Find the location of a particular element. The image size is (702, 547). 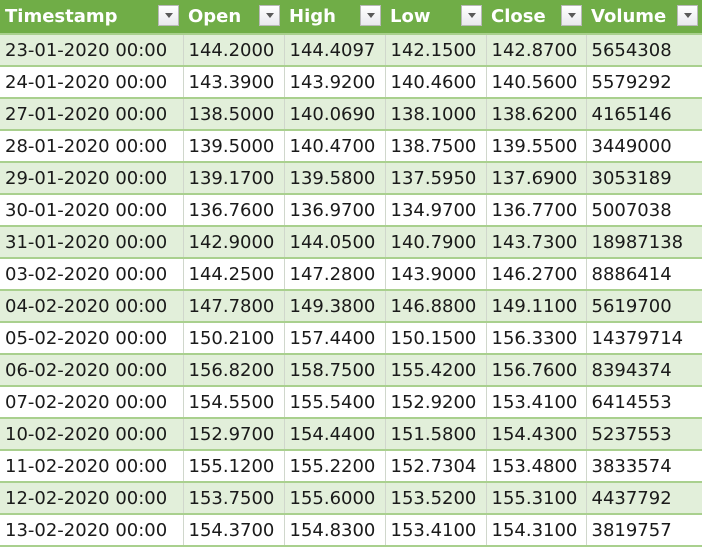

cell-open: 152.9700 is located at coordinates (233, 434).